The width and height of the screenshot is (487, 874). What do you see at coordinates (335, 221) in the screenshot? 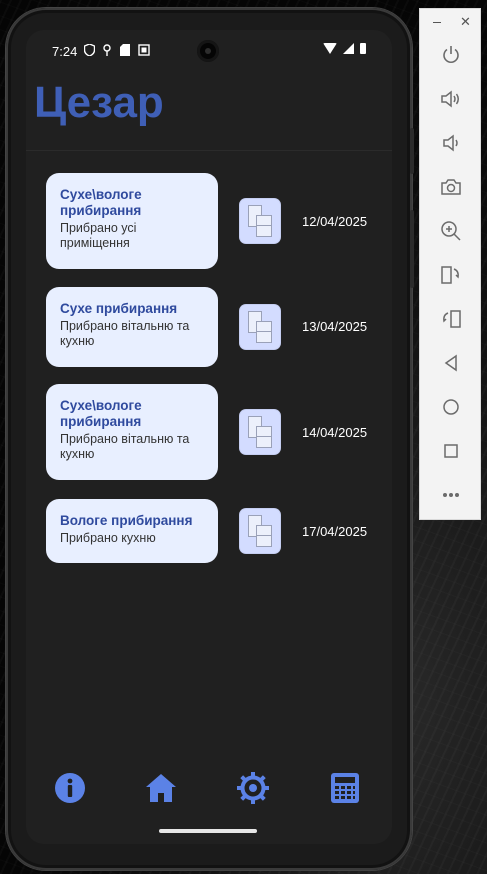
I see `record-date: 12/04/2025` at bounding box center [335, 221].